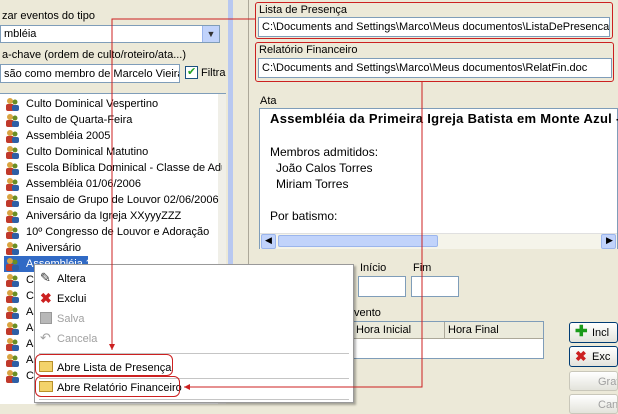  I want to click on chevron-down-icon: ▼, so click(210, 34).